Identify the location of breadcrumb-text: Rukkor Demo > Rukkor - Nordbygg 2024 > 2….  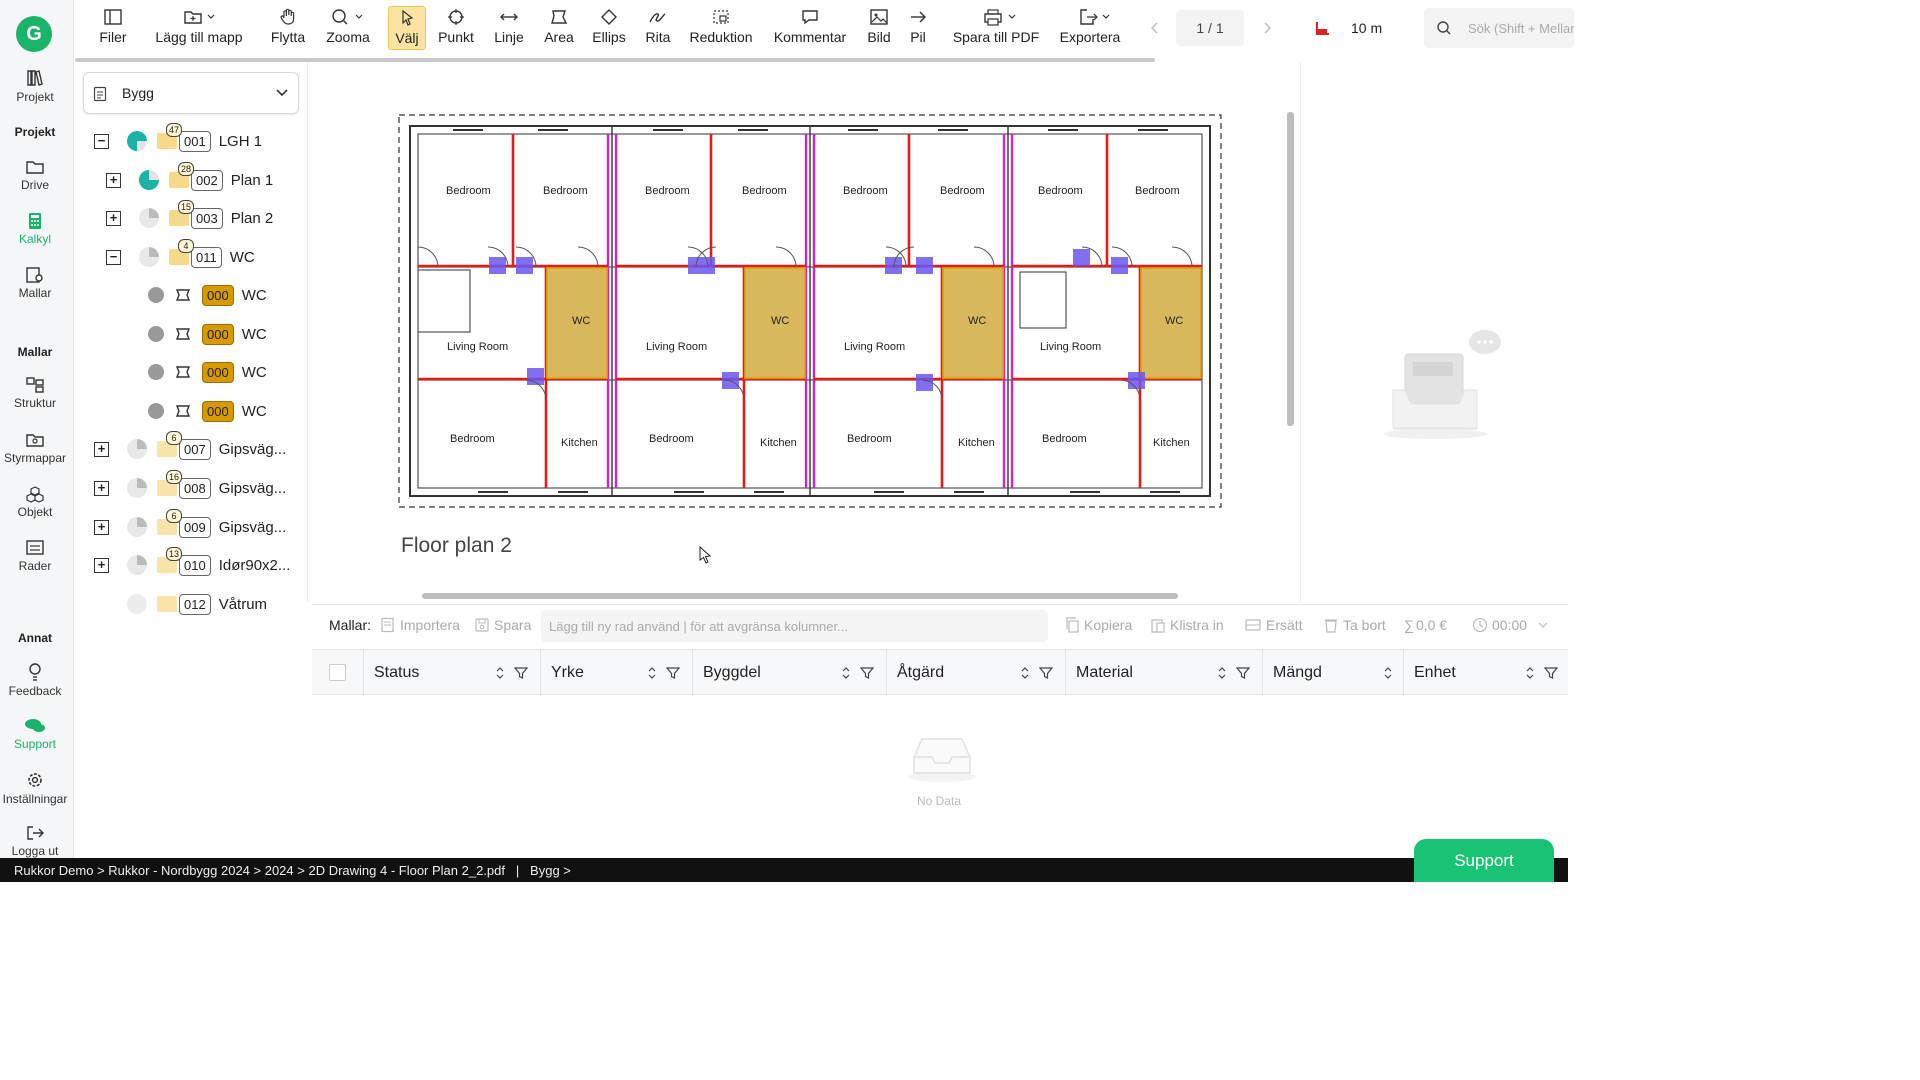
(292, 870).